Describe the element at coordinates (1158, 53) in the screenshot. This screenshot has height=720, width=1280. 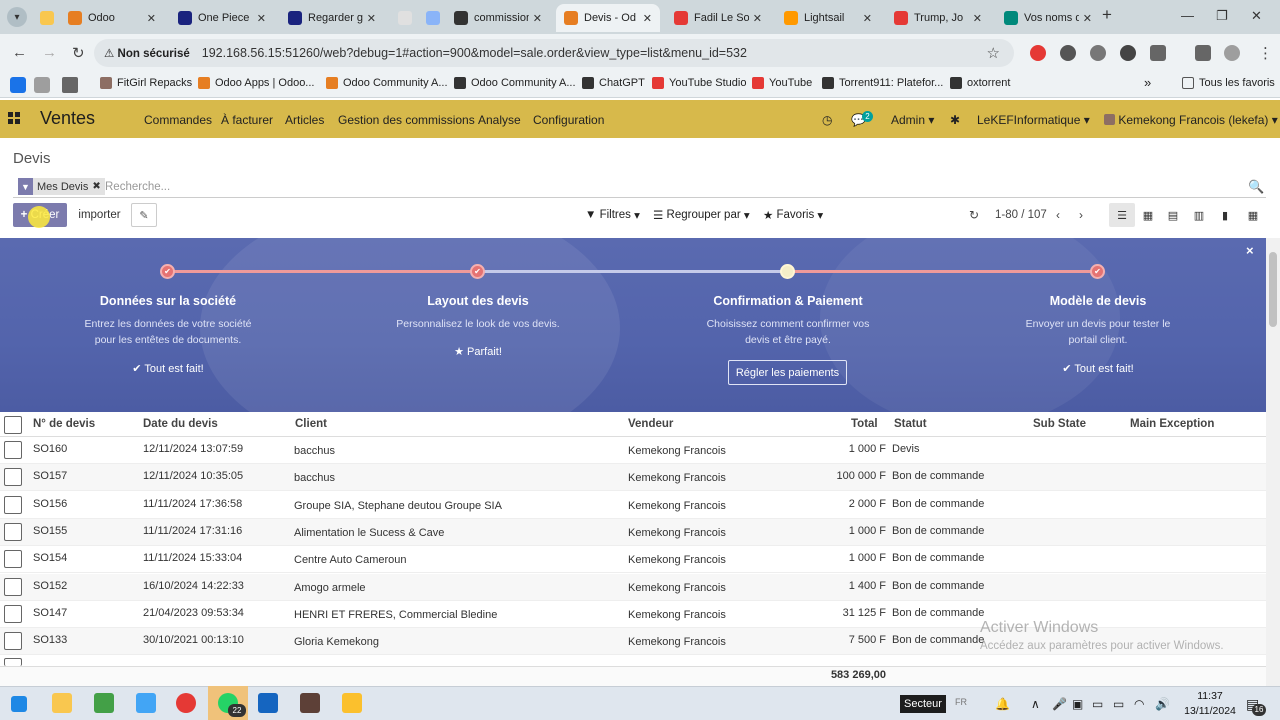
I see `puzzle-icon` at that location.